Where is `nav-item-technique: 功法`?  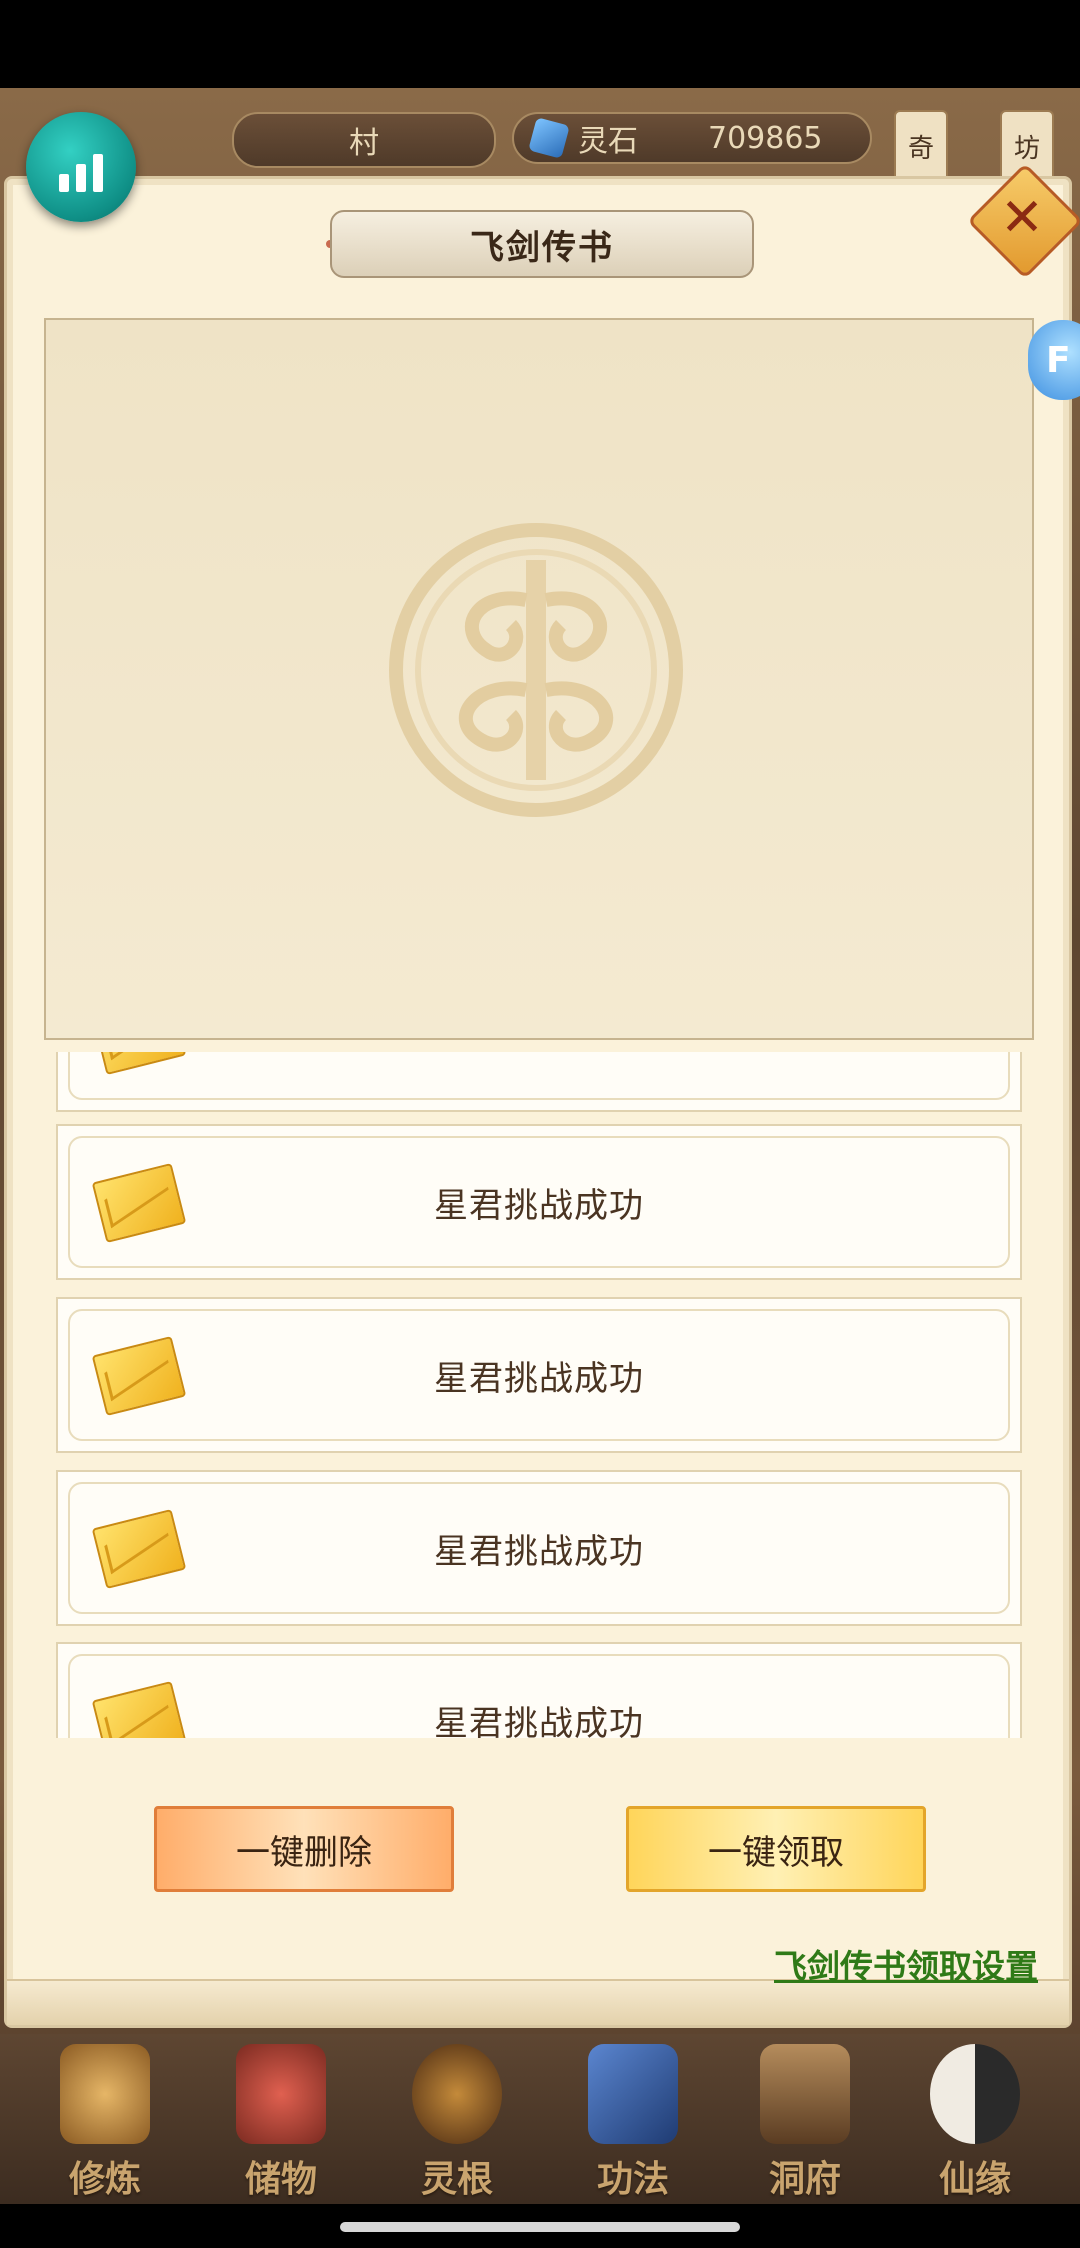 nav-item-technique: 功法 is located at coordinates (633, 2119).